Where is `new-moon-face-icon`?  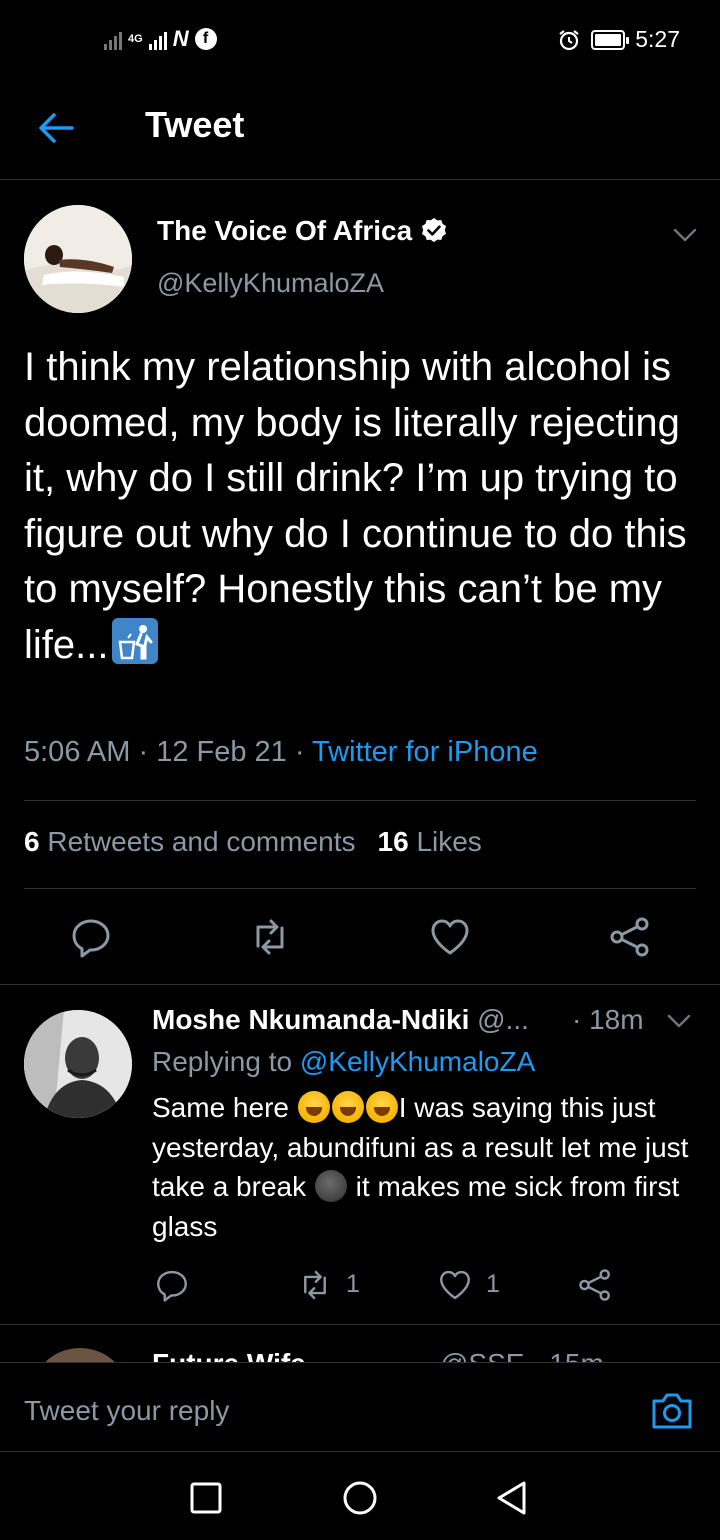 new-moon-face-icon is located at coordinates (330, 1186).